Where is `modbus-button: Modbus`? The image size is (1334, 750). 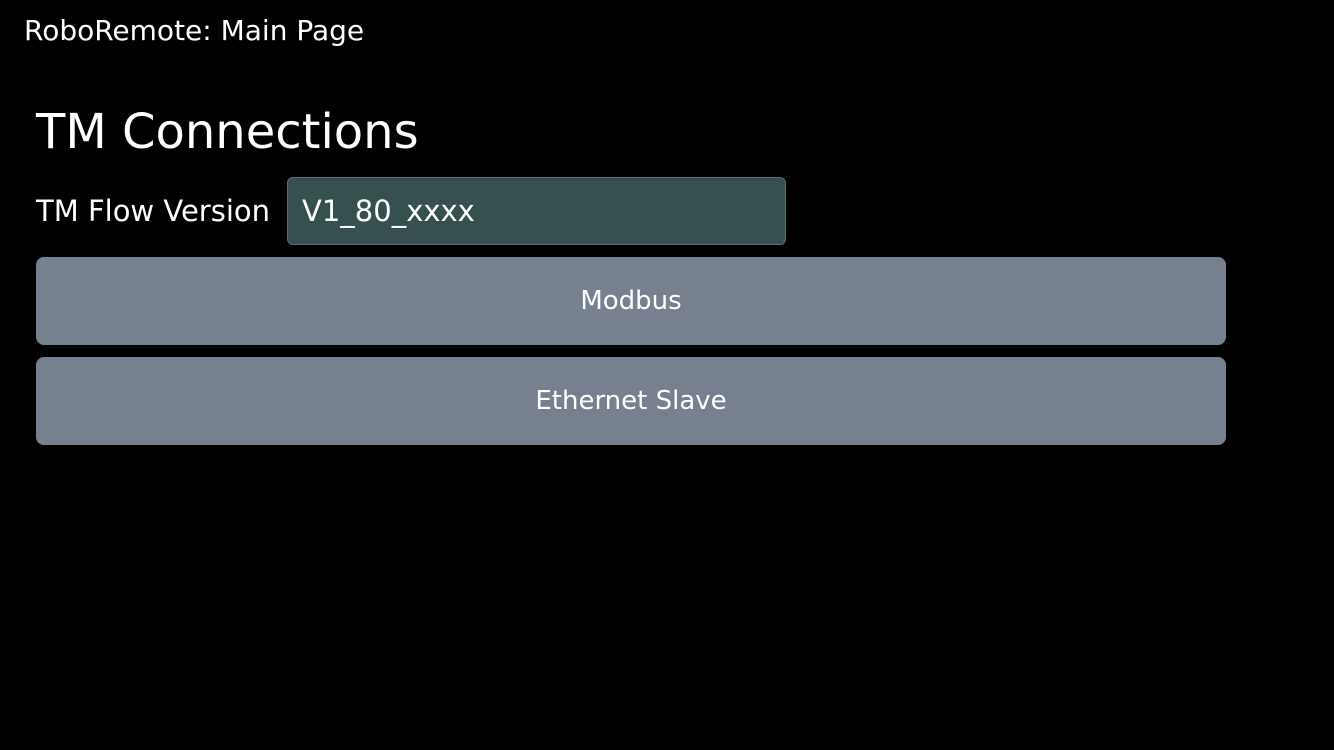
modbus-button: Modbus is located at coordinates (631, 301).